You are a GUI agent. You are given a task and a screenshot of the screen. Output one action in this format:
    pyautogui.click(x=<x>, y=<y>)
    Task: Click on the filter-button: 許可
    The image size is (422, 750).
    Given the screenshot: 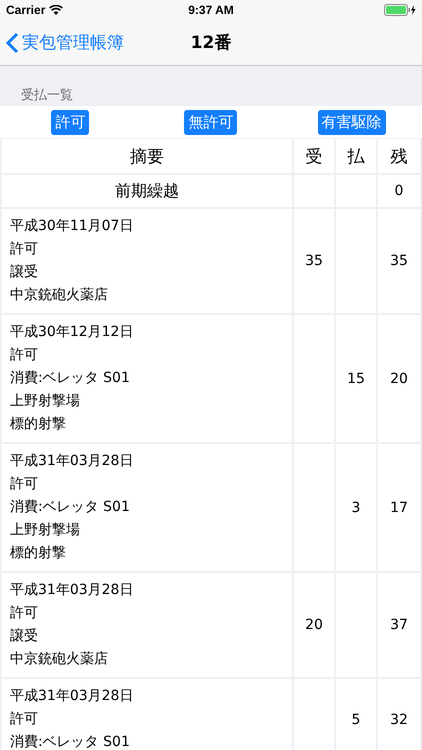 What is the action you would take?
    pyautogui.click(x=70, y=122)
    